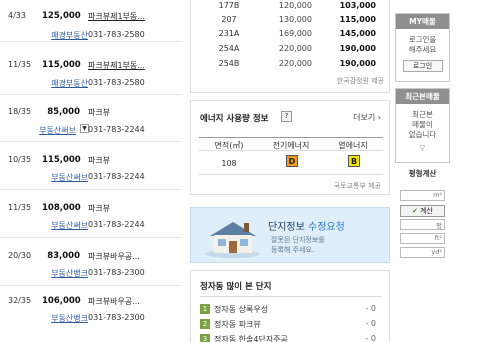  I want to click on listing-row-3: 18/35 85,000 파크뷰 부동산써브 ▼ 031-783-2244, so click(91, 119).